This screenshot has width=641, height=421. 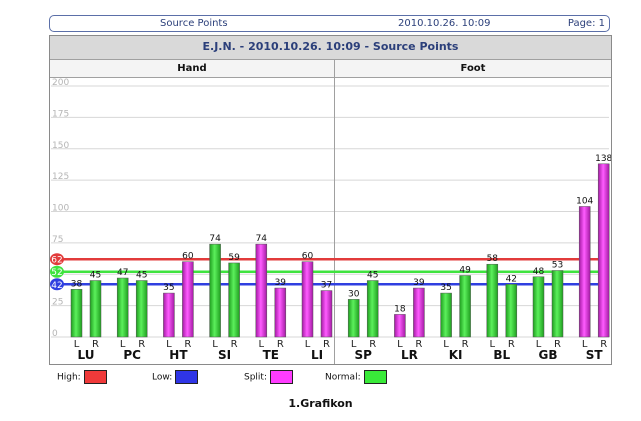 What do you see at coordinates (86, 355) in the screenshot?
I see `meridian-label-lu: LU` at bounding box center [86, 355].